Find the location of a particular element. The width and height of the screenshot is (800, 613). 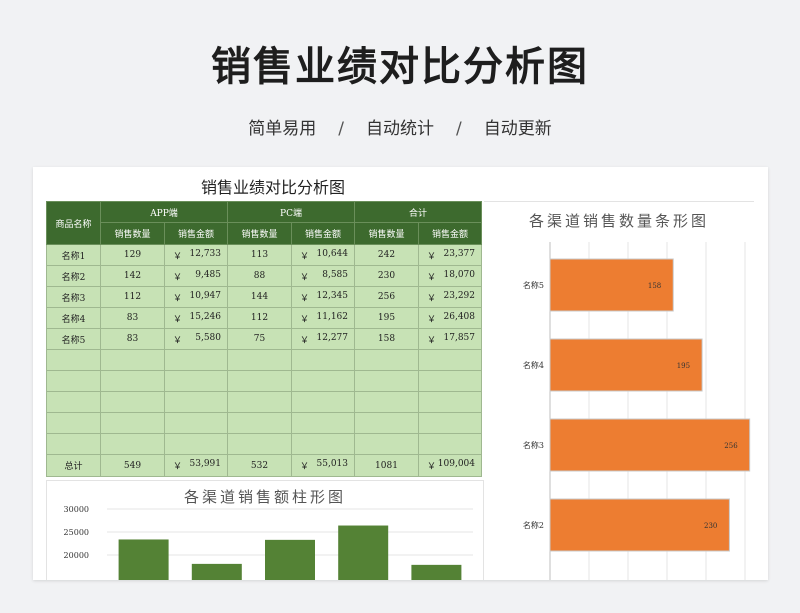

cell-pc-amount: ￥ 12,345 is located at coordinates (323, 297).